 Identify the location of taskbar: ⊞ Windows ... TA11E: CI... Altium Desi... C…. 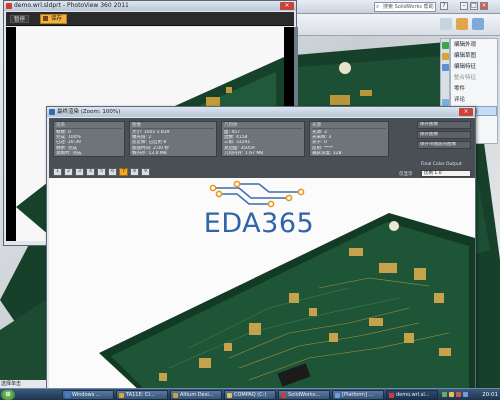
(250, 394).